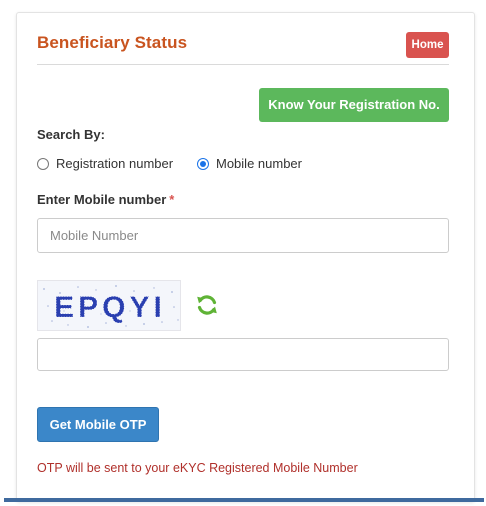 This screenshot has height=506, width=486. Describe the element at coordinates (115, 163) in the screenshot. I see `registration-radio-label: Registration number` at that location.